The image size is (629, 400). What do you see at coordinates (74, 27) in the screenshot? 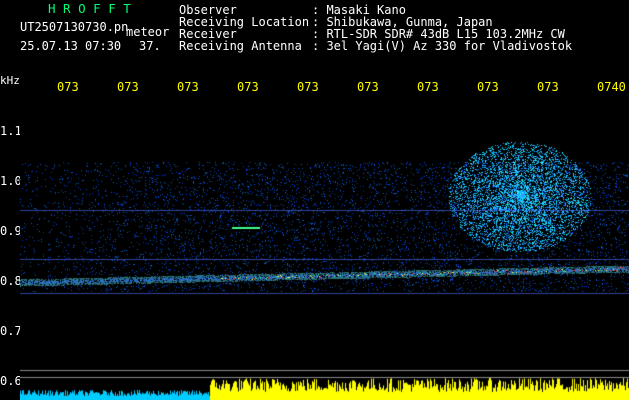
I see `filename-label: UT2507130730.pn` at bounding box center [74, 27].